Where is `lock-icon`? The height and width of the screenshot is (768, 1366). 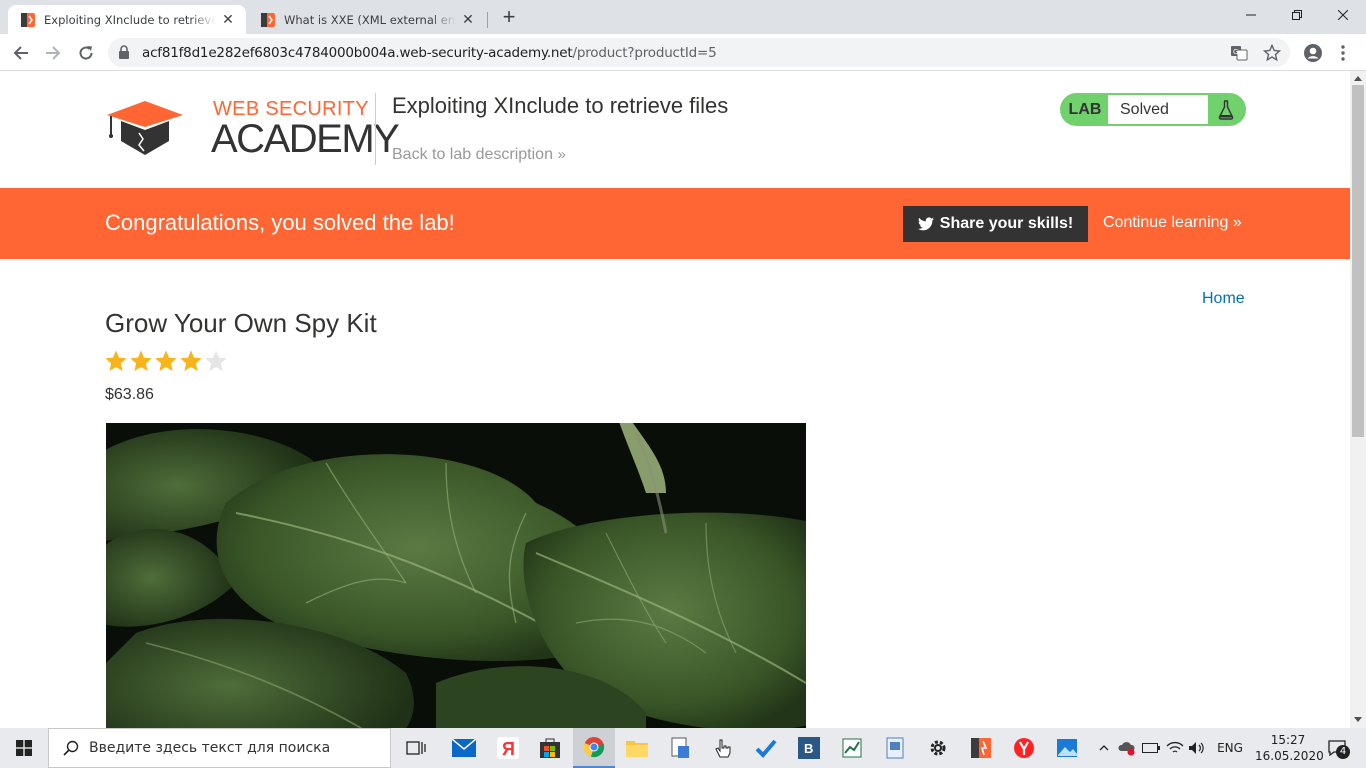
lock-icon is located at coordinates (124, 52).